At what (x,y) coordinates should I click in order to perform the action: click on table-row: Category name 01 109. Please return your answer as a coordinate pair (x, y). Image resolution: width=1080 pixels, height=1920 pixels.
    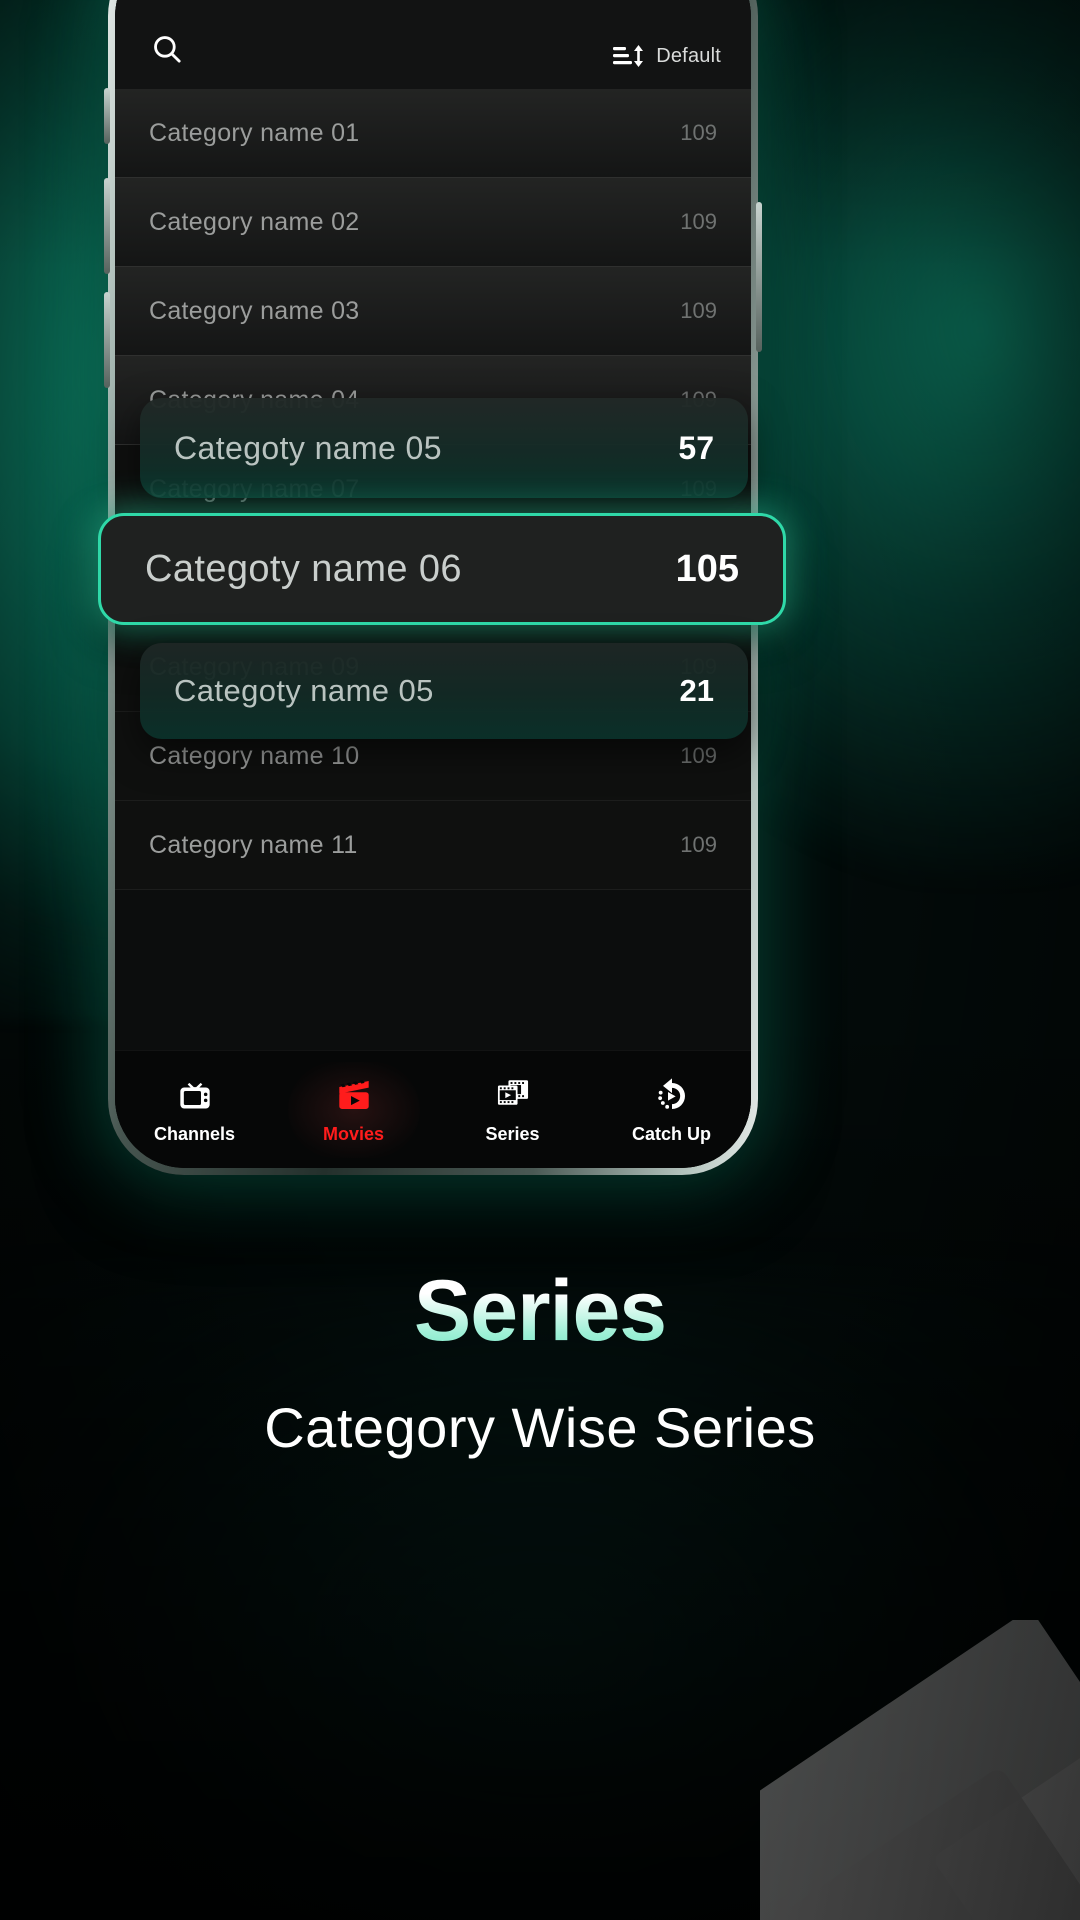
    Looking at the image, I should click on (433, 133).